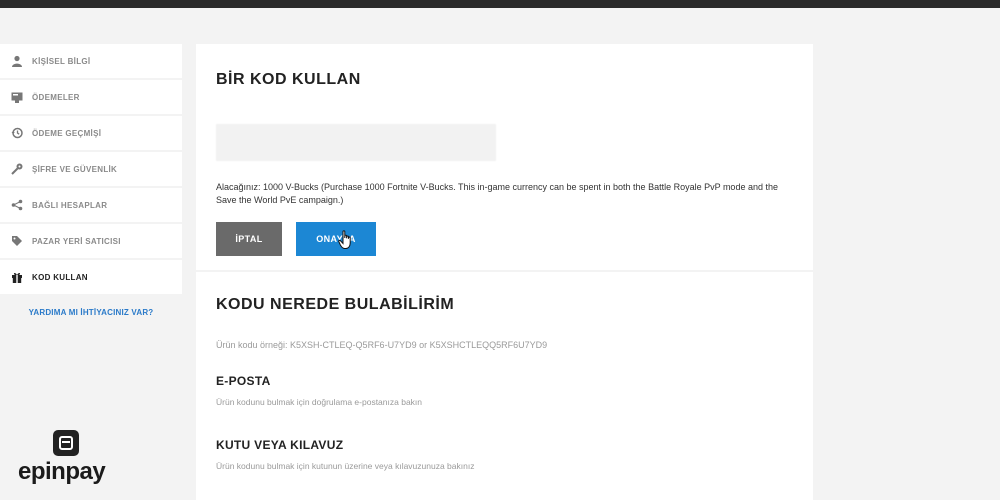 The image size is (1000, 500). Describe the element at coordinates (336, 239) in the screenshot. I see `confirm-button: ONAYLA` at that location.